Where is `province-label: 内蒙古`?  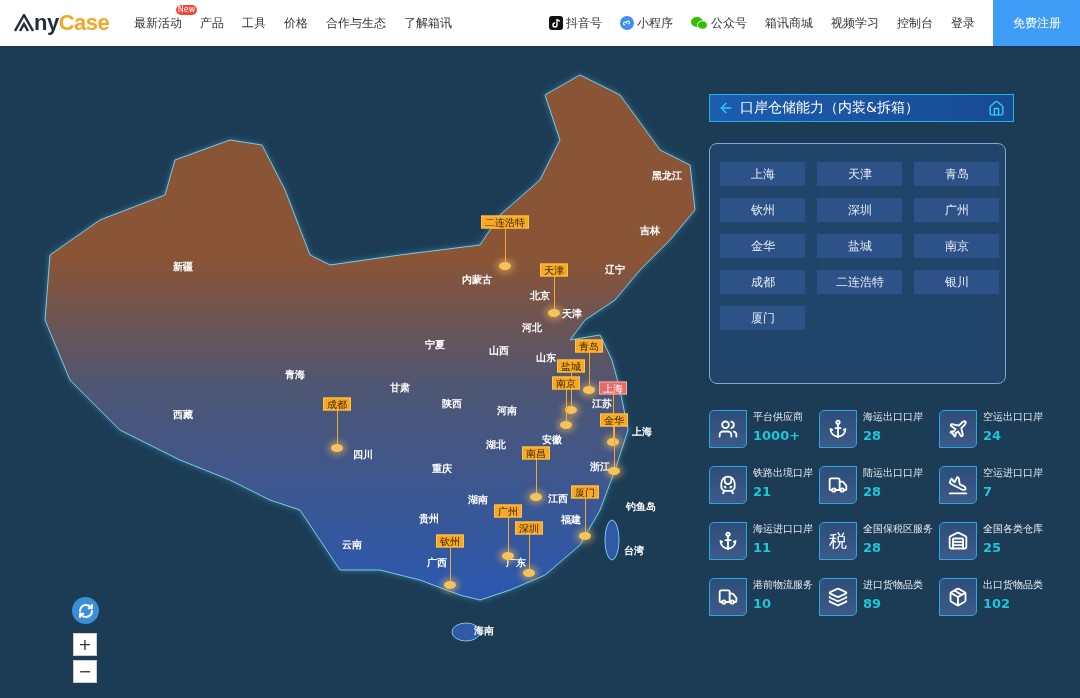 province-label: 内蒙古 is located at coordinates (477, 280).